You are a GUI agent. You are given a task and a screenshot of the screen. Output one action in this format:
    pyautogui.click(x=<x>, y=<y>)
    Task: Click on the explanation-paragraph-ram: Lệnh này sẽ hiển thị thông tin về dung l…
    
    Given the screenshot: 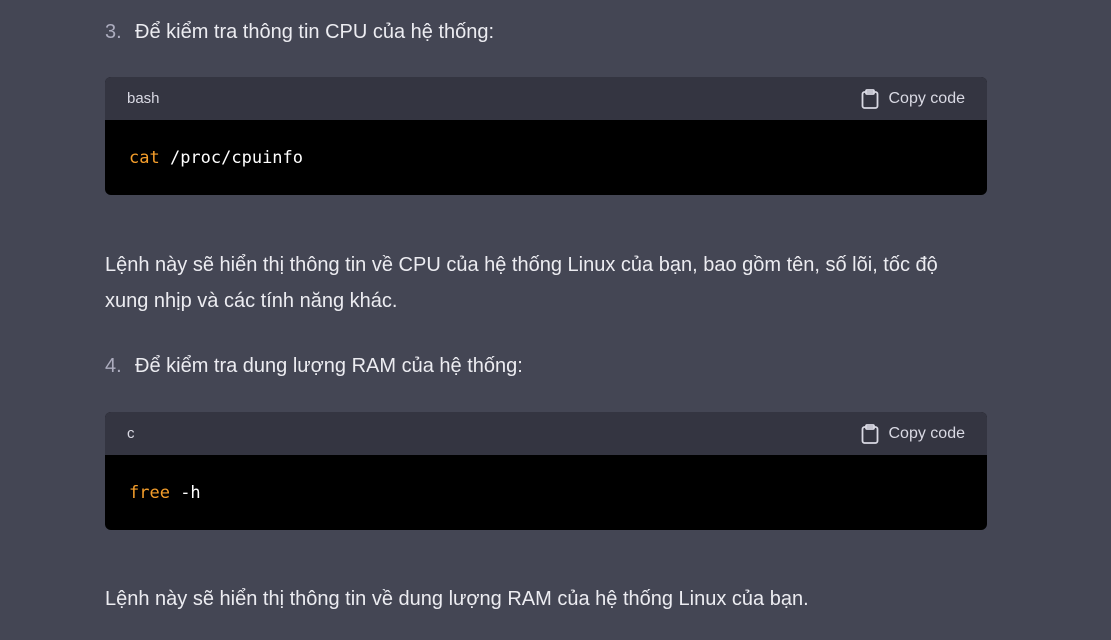 What is the action you would take?
    pyautogui.click(x=457, y=599)
    